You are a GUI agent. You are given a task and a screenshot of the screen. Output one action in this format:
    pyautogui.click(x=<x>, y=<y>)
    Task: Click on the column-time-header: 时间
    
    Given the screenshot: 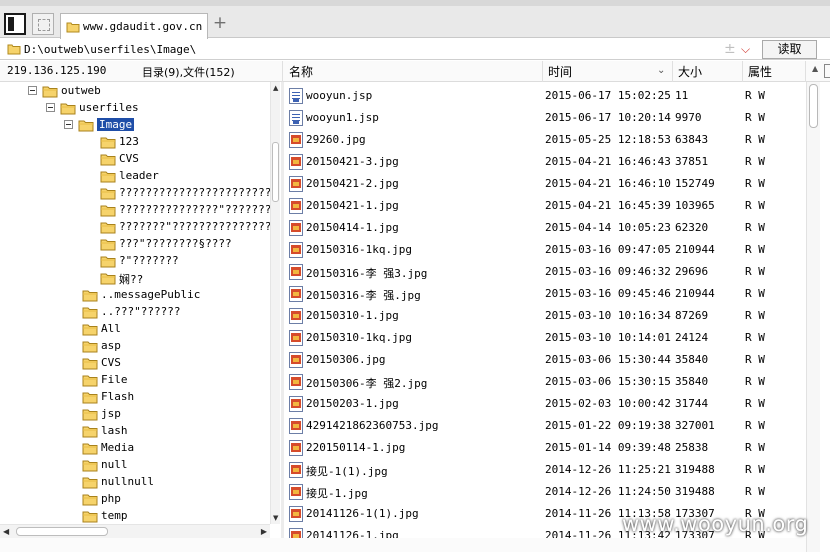 What is the action you would take?
    pyautogui.click(x=560, y=71)
    